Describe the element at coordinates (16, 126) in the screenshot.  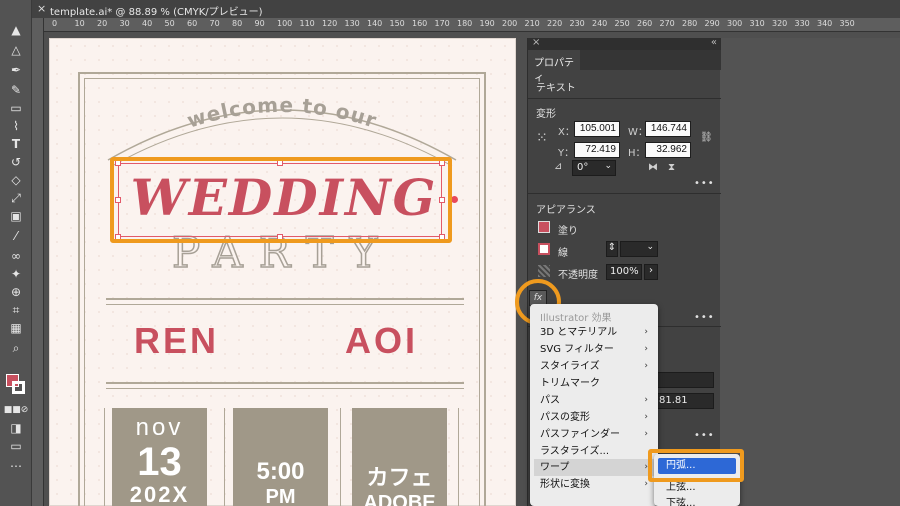
I see `paintbrush-tool-icon: ⌇` at that location.